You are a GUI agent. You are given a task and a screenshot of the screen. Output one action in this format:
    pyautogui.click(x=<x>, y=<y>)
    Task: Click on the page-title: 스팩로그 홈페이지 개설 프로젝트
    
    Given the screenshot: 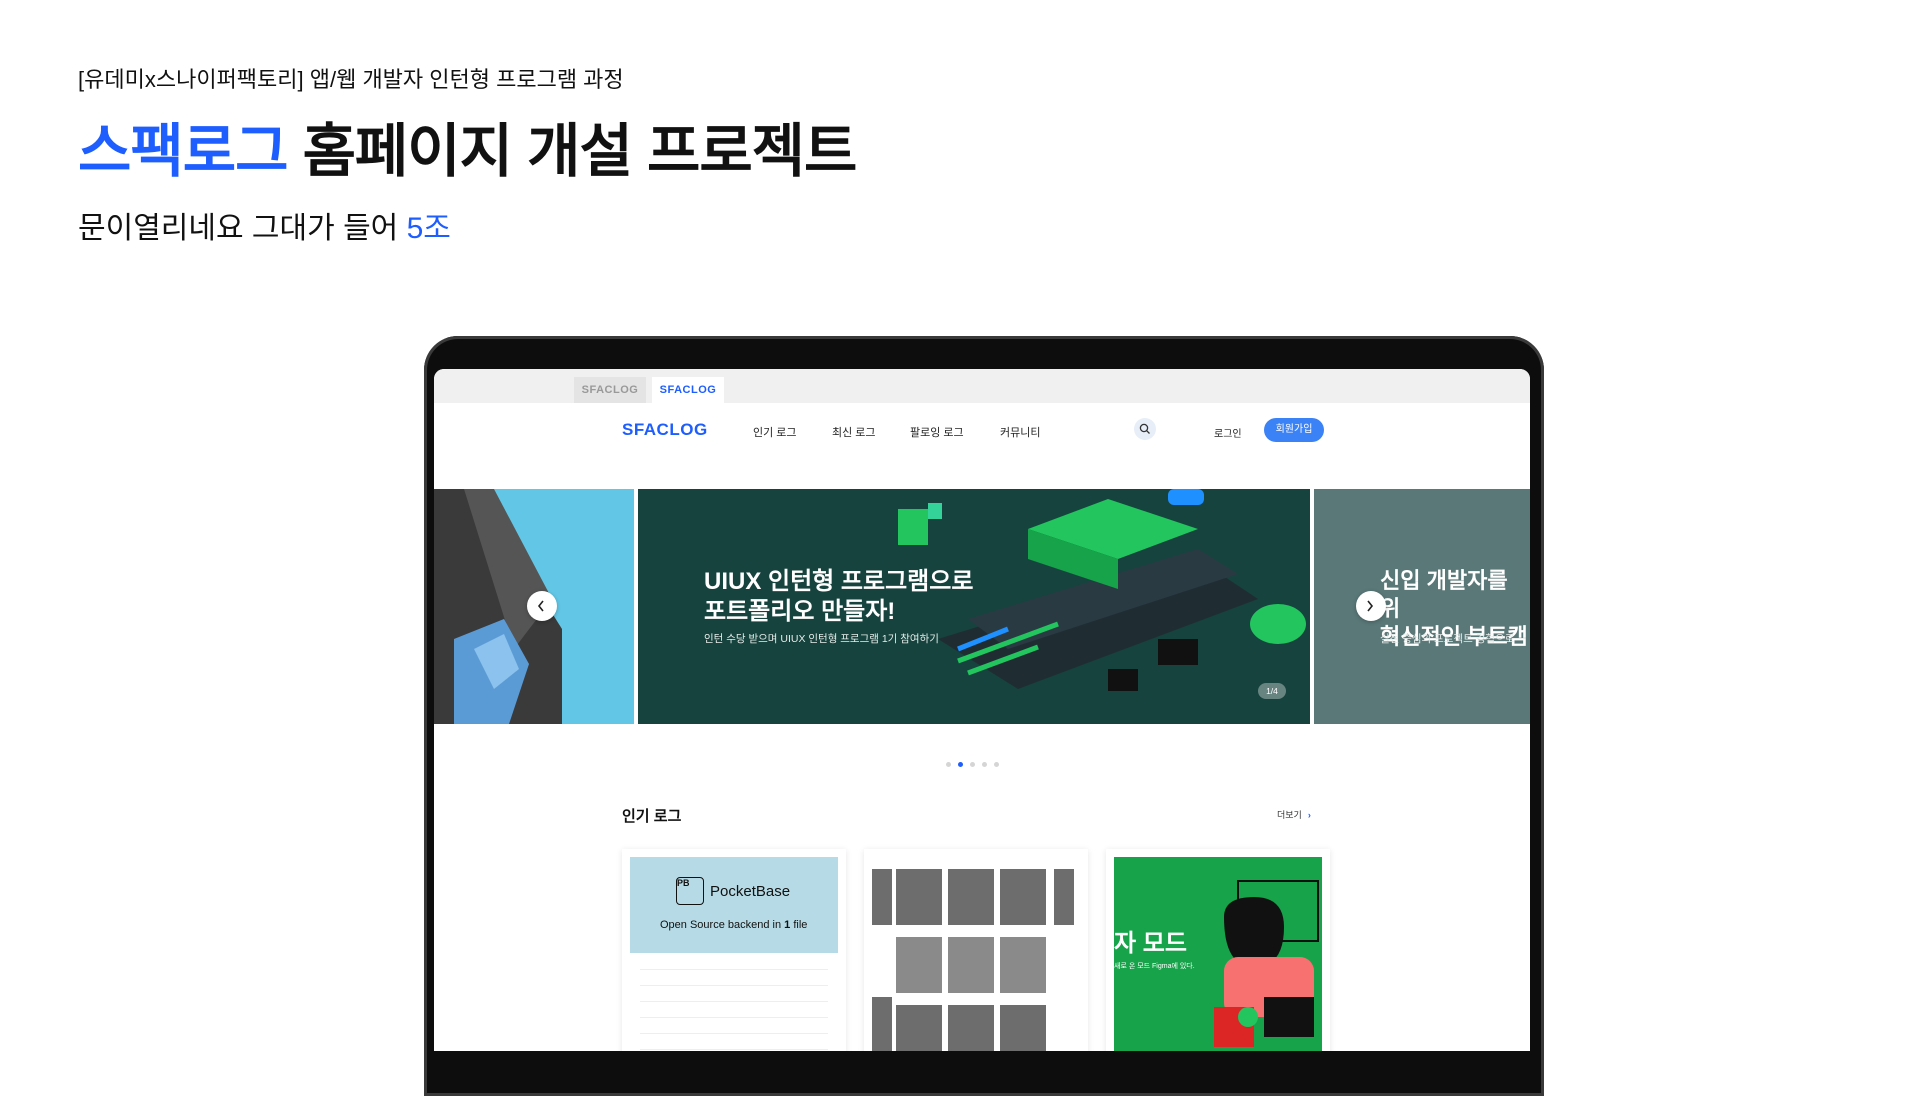 What is the action you would take?
    pyautogui.click(x=468, y=146)
    